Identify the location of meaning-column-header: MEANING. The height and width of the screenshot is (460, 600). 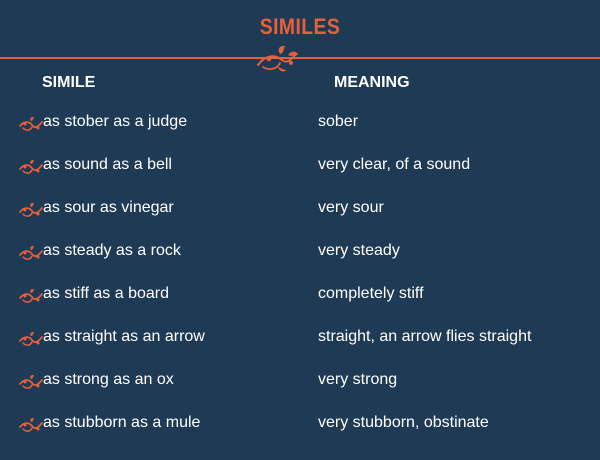
(372, 82).